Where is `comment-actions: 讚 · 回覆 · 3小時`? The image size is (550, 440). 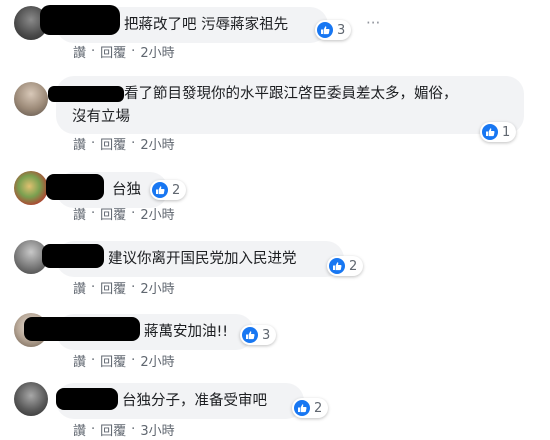
comment-actions: 讚 · 回覆 · 3小時 is located at coordinates (124, 429).